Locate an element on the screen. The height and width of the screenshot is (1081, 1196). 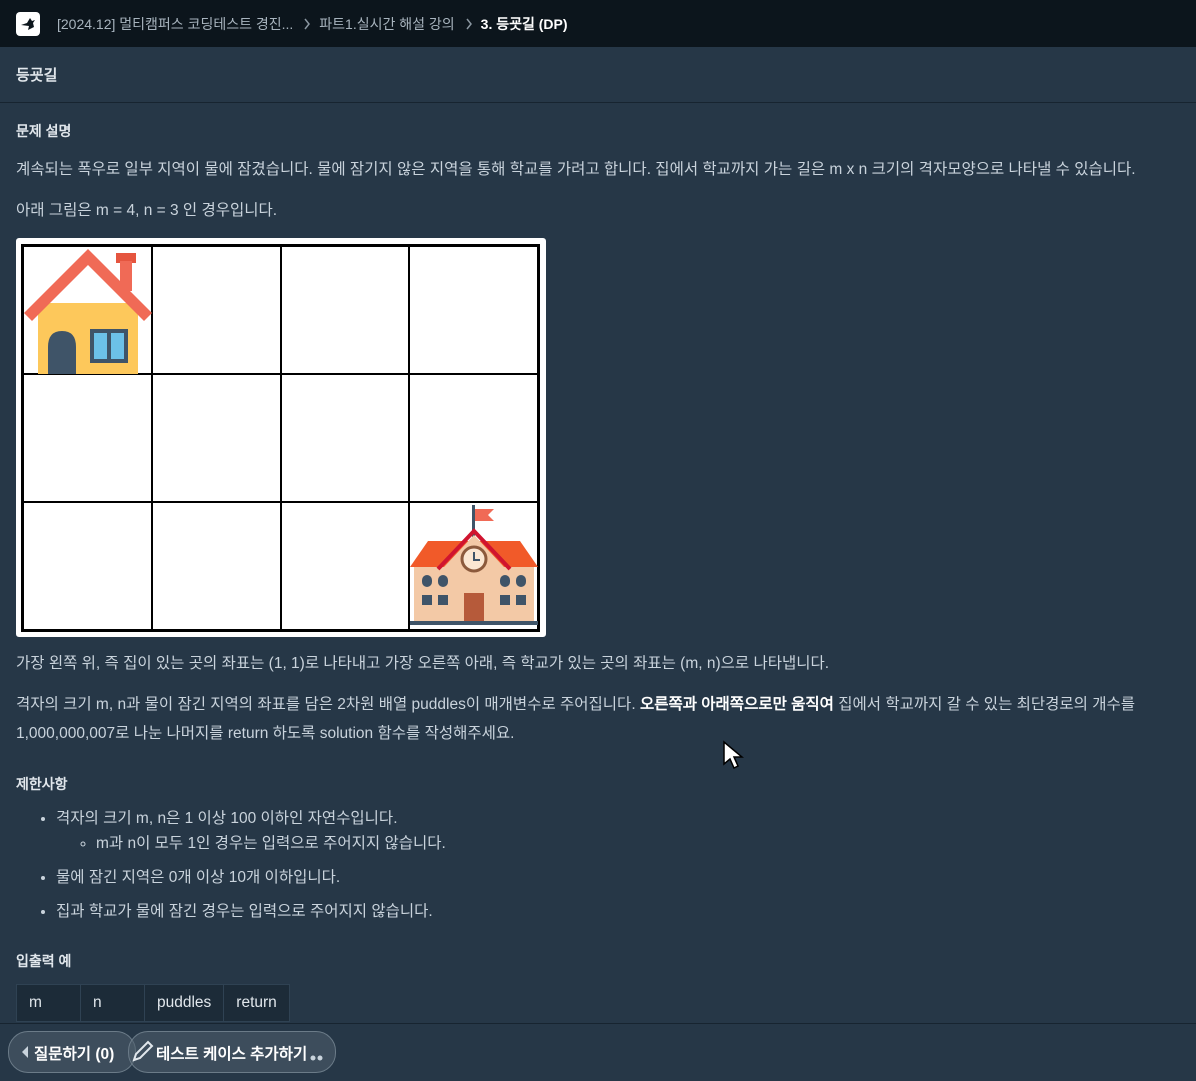
section-limits-heading: 제한사항 is located at coordinates (42, 784).